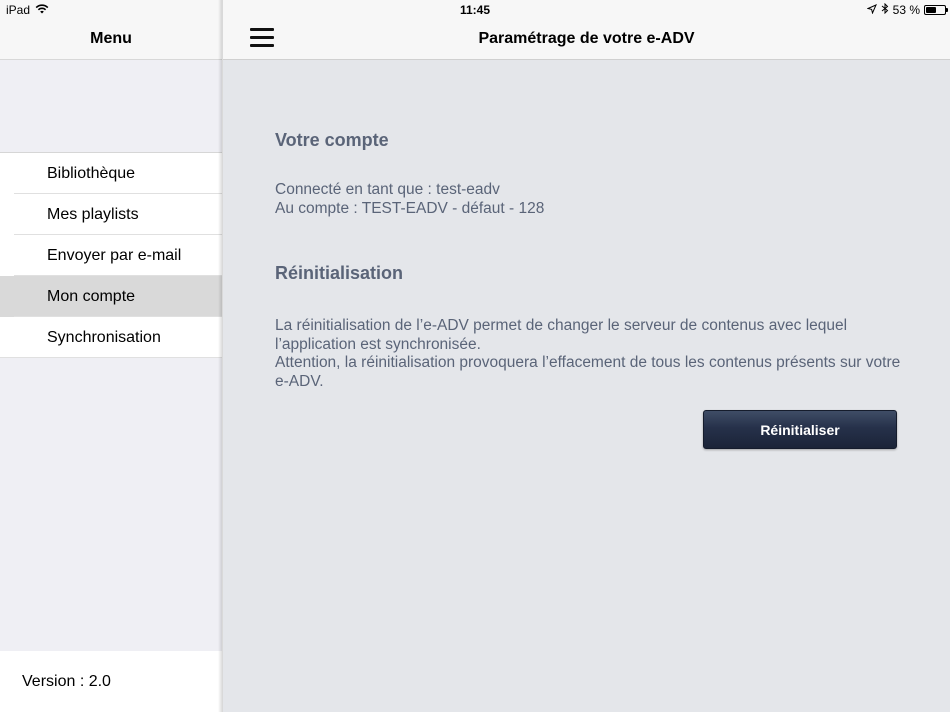 The width and height of the screenshot is (950, 712). Describe the element at coordinates (93, 214) in the screenshot. I see `menu-item-label: Mes playlists` at that location.